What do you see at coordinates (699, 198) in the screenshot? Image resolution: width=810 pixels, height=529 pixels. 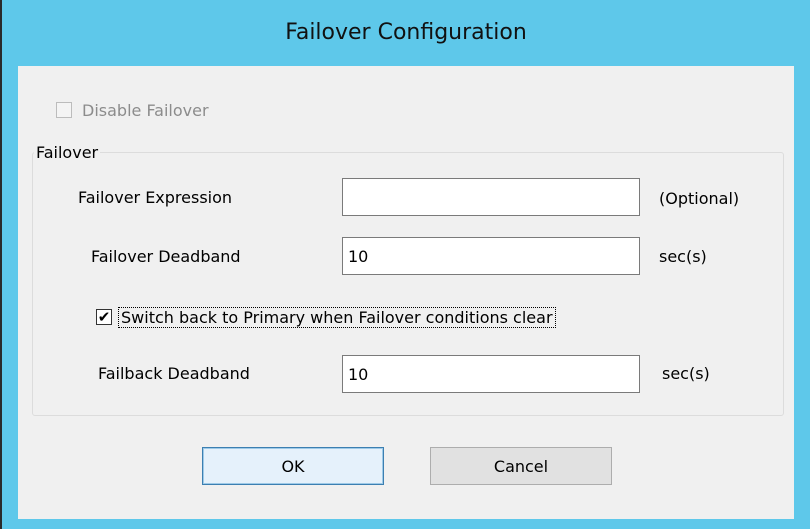 I see `optional-hint: (Optional)` at bounding box center [699, 198].